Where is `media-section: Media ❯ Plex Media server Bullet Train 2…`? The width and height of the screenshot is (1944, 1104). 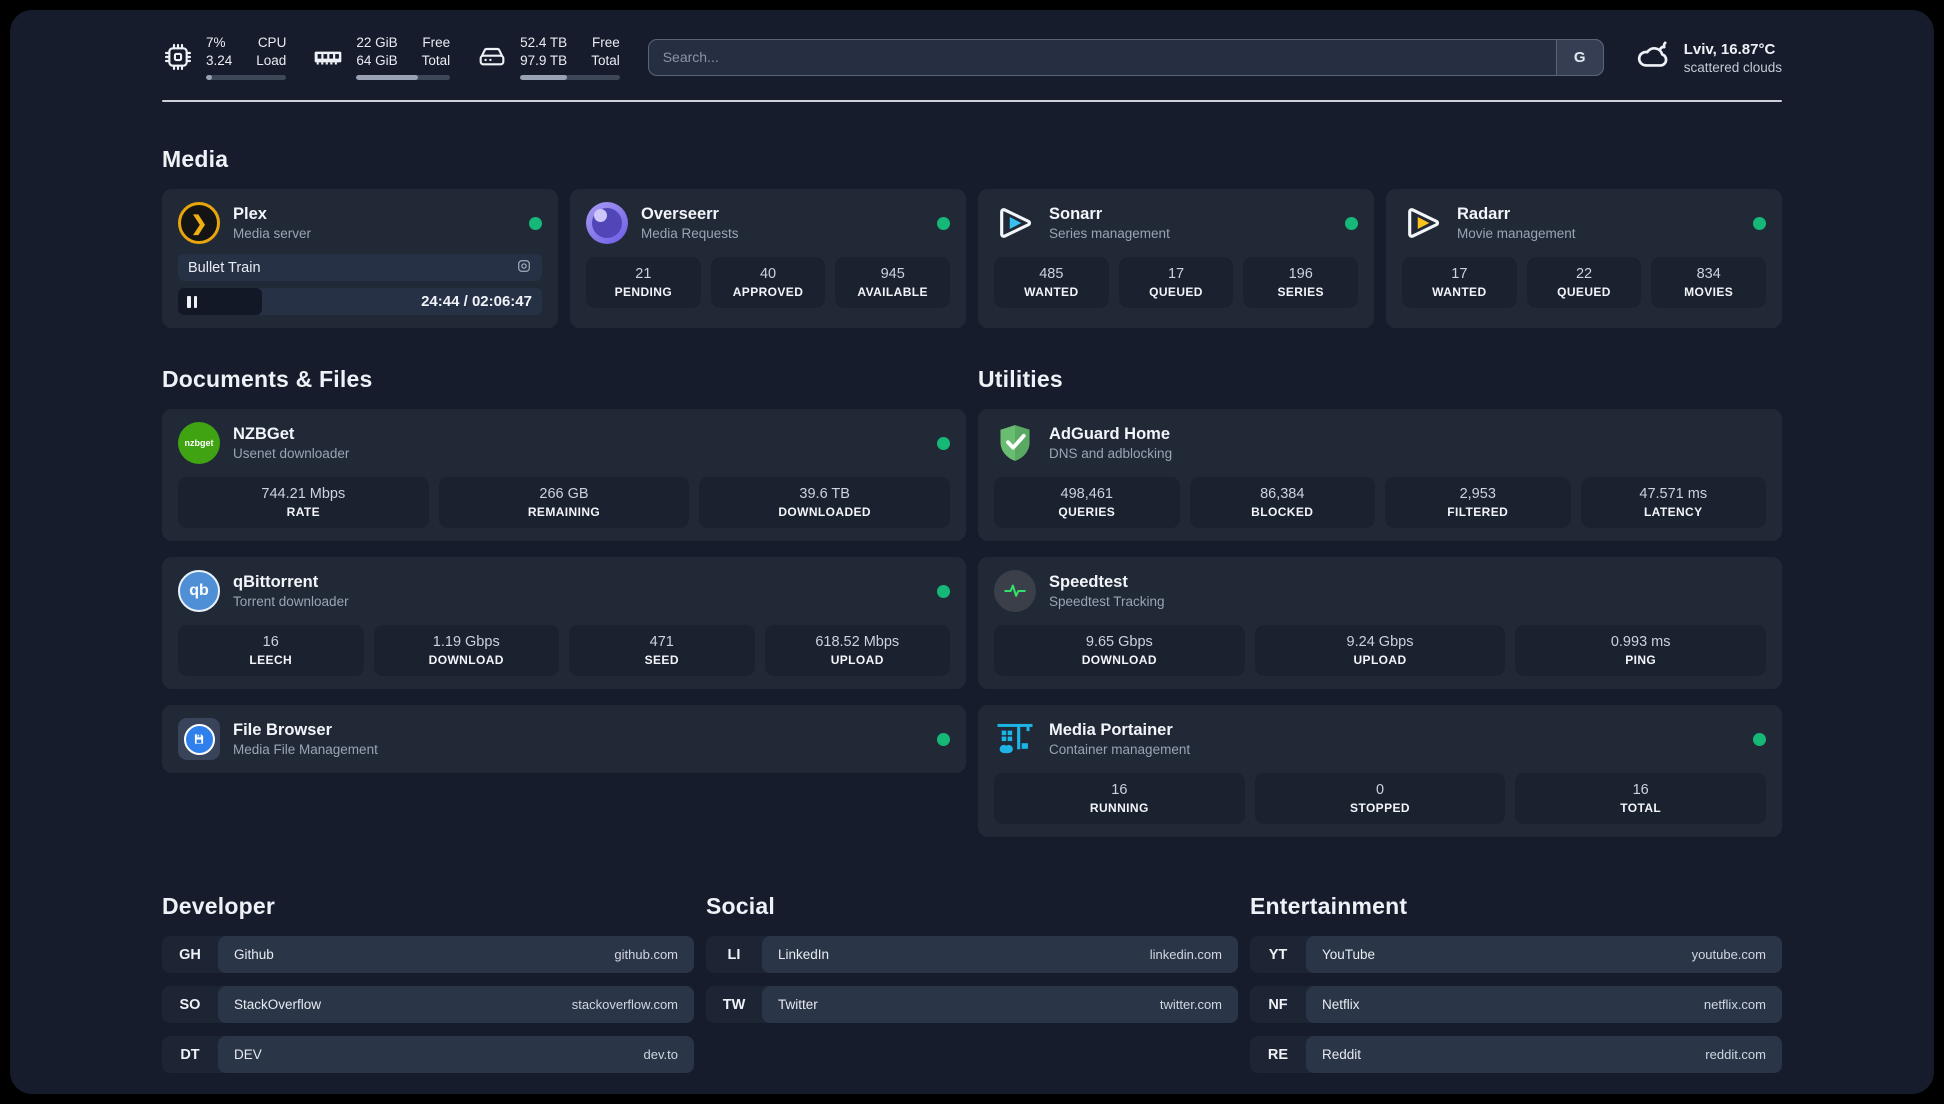 media-section: Media ❯ Plex Media server Bullet Train 2… is located at coordinates (972, 237).